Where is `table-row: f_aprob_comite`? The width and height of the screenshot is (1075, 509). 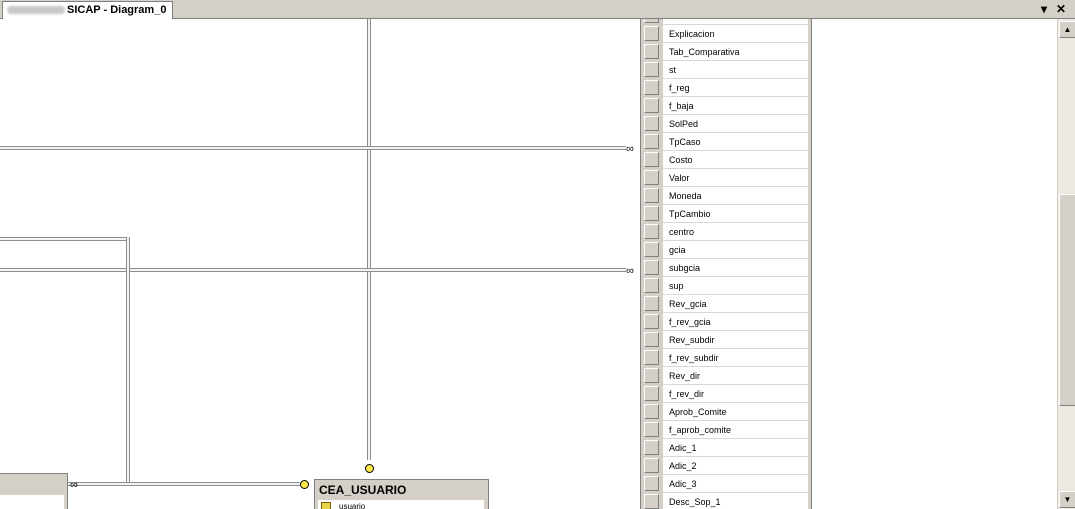
table-row: f_aprob_comite is located at coordinates (726, 430).